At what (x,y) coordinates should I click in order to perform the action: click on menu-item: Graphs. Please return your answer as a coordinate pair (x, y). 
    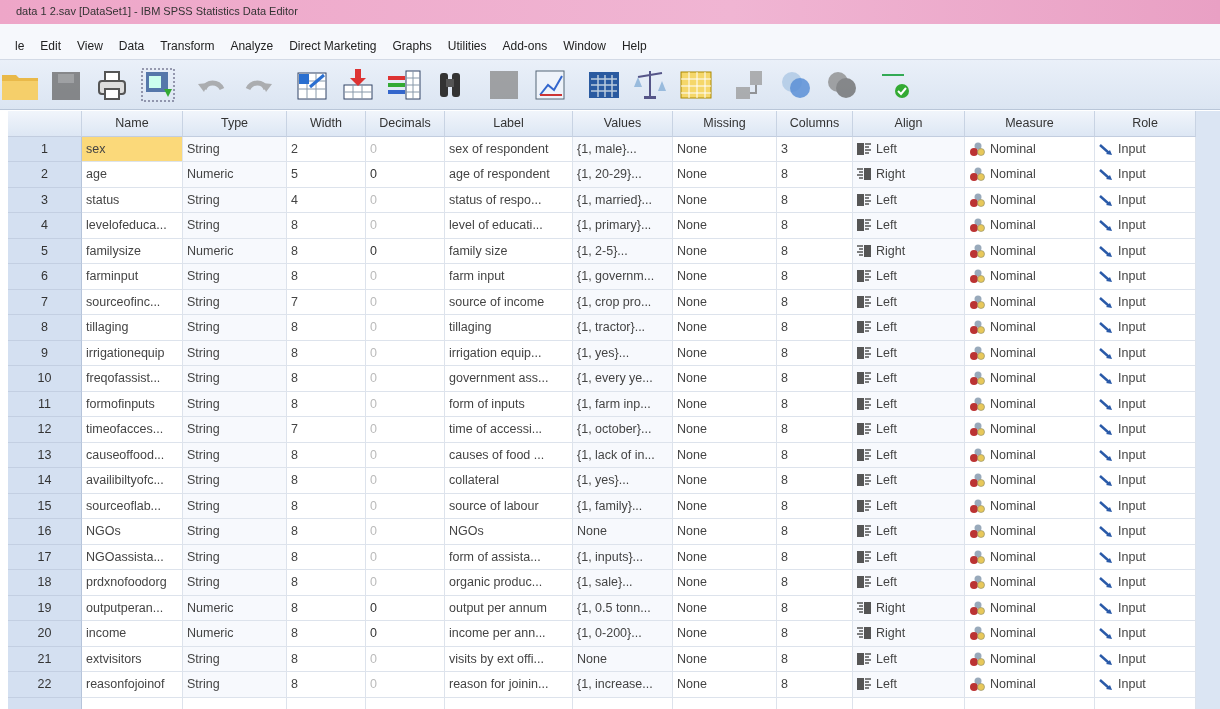
    Looking at the image, I should click on (412, 46).